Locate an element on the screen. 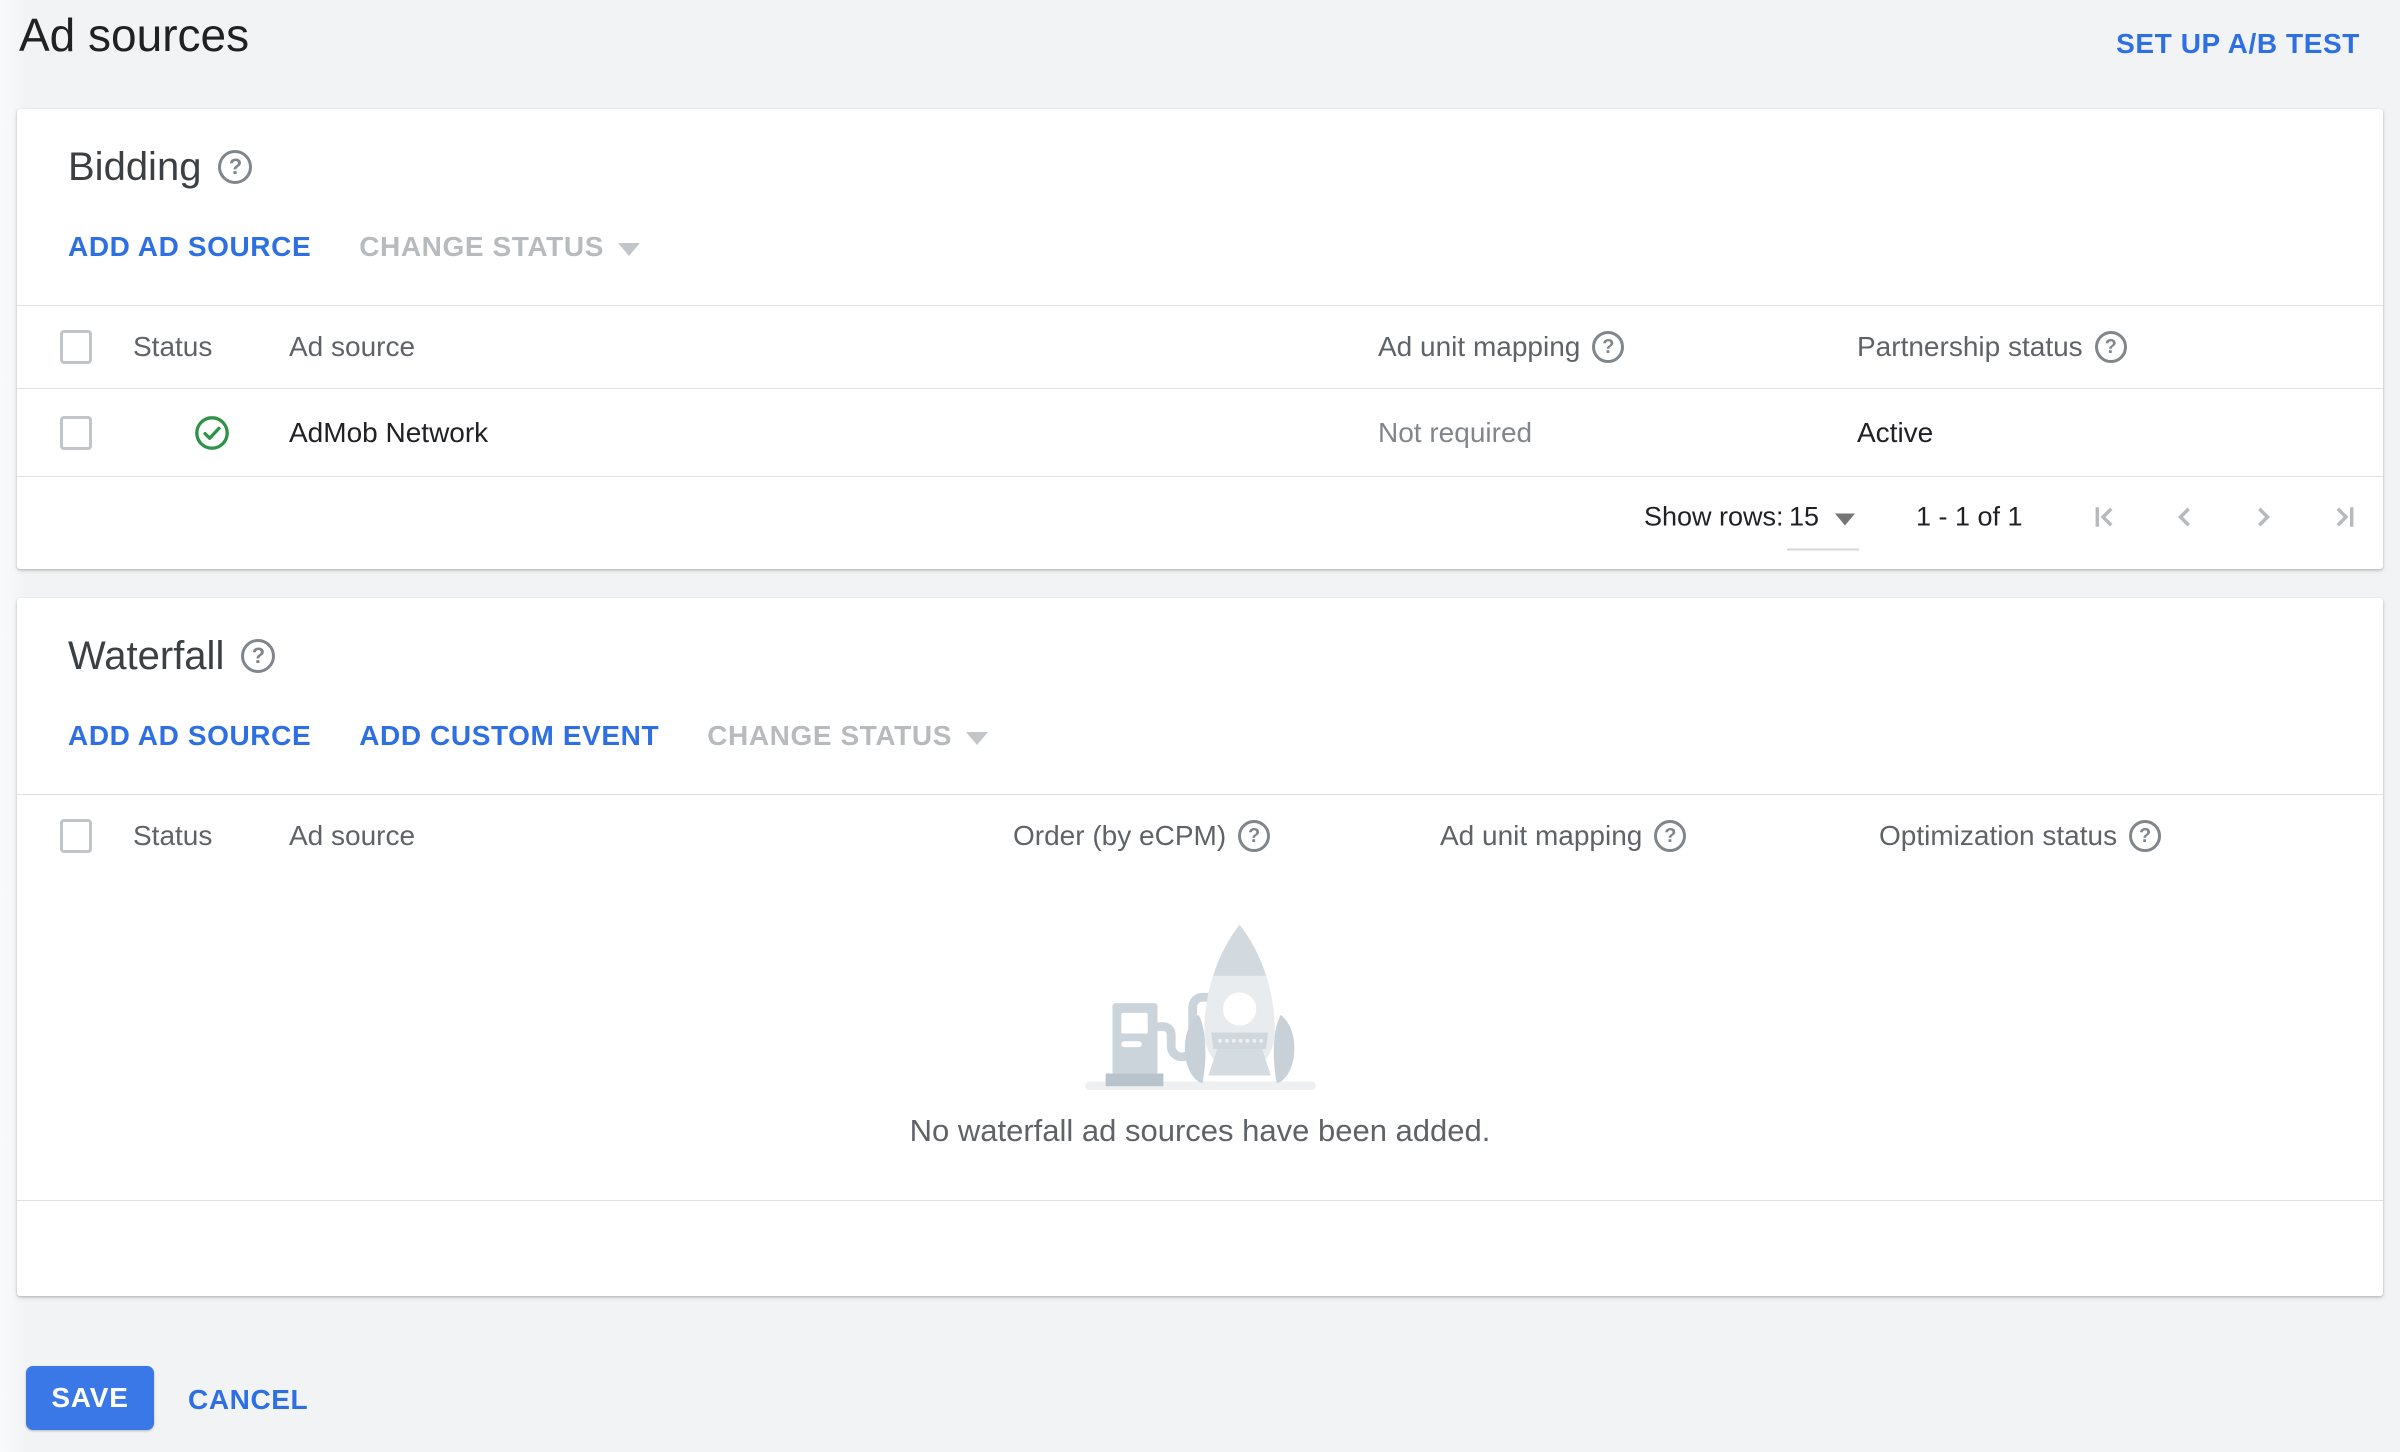  bidding-table-row: AdMob Network Not required Active is located at coordinates (1200, 432).